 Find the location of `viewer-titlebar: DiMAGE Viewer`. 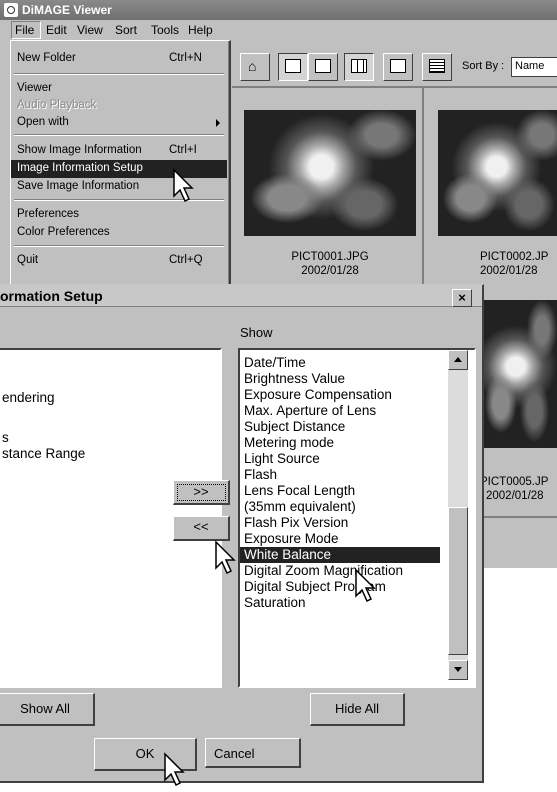

viewer-titlebar: DiMAGE Viewer is located at coordinates (278, 10).